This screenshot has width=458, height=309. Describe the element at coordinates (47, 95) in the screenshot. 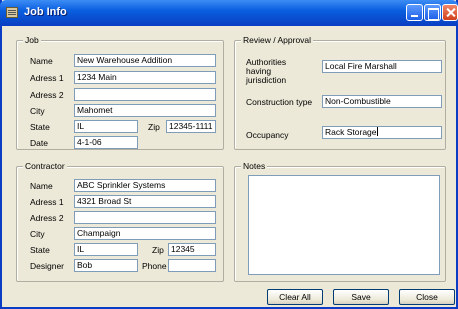

I see `job-address2-label: Adress 2` at that location.